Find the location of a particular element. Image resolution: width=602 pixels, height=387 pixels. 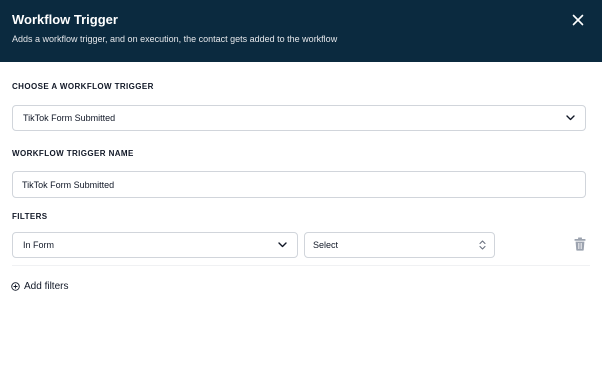

trash-icon is located at coordinates (580, 244).